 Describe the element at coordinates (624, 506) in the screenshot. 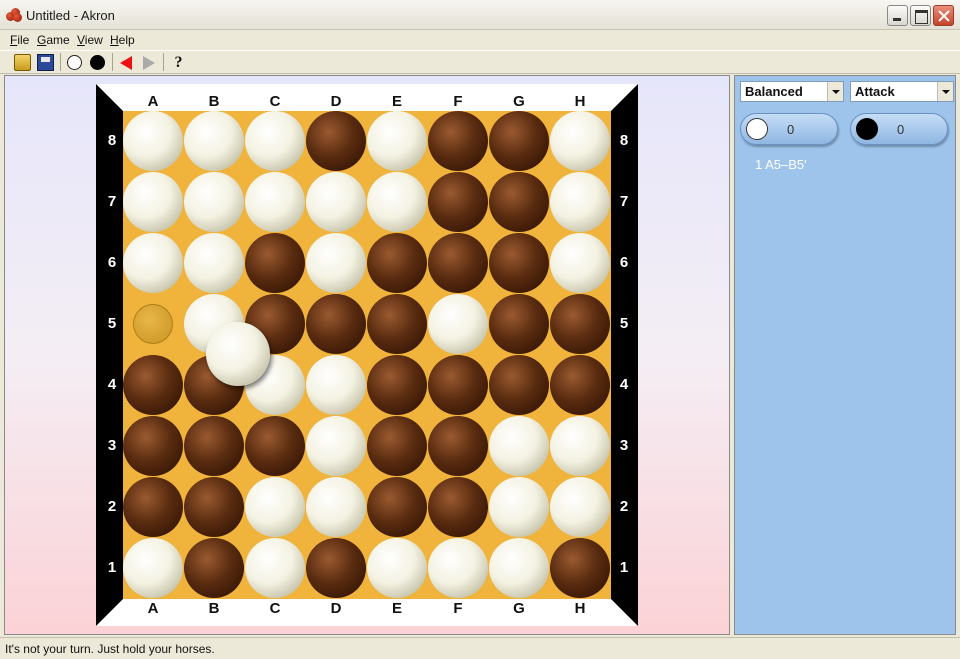

I see `row-label-2: 2` at that location.